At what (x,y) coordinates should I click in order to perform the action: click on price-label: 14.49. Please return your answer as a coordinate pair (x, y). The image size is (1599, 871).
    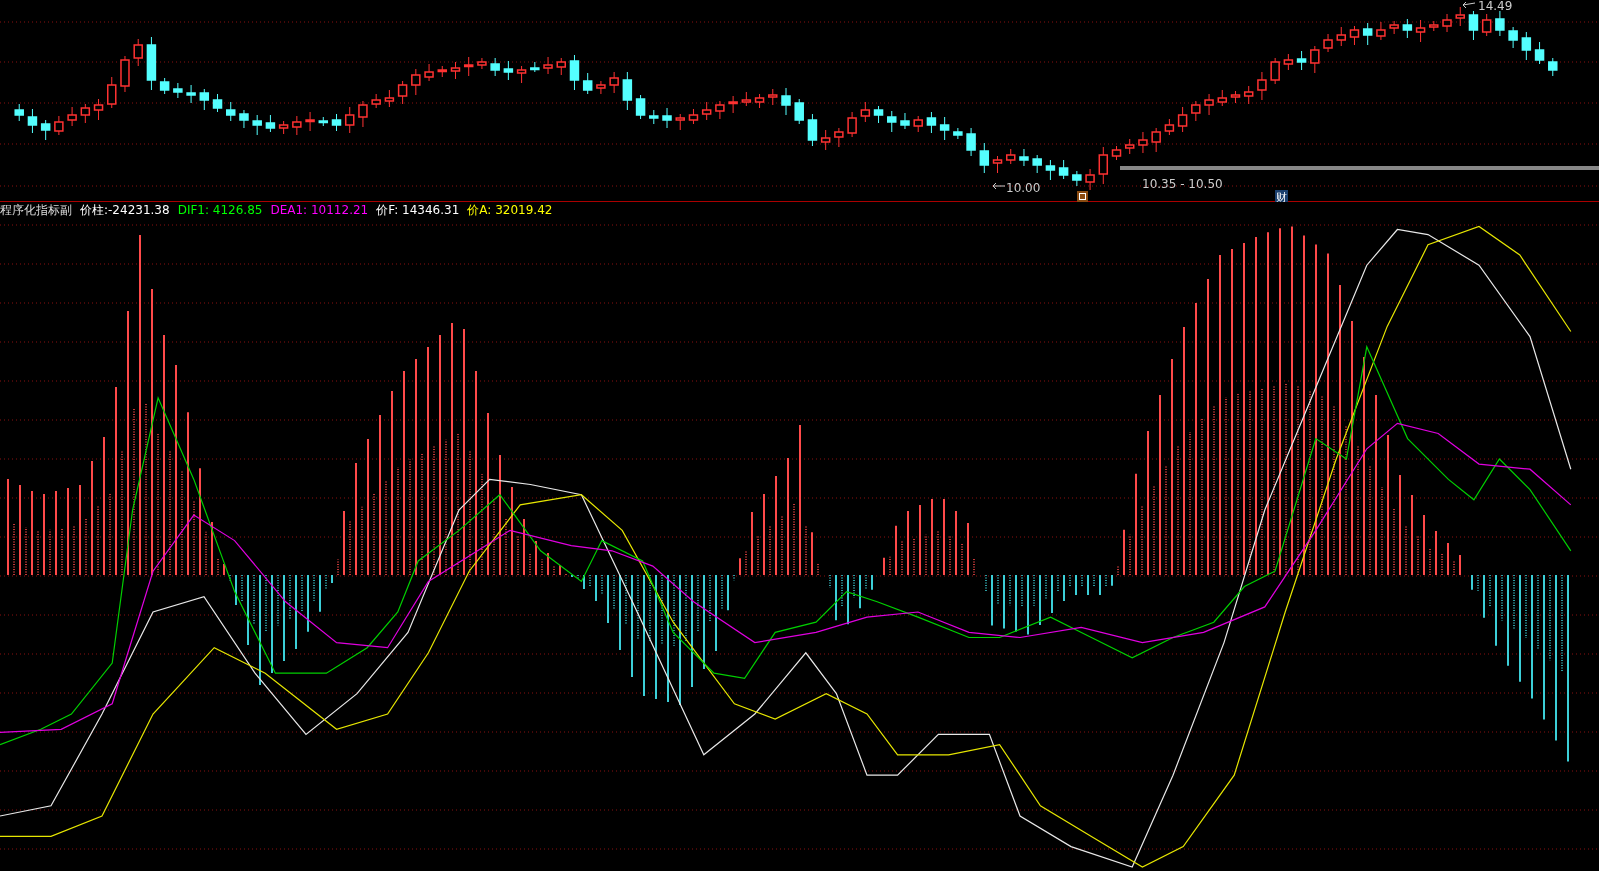
    Looking at the image, I should click on (1495, 6).